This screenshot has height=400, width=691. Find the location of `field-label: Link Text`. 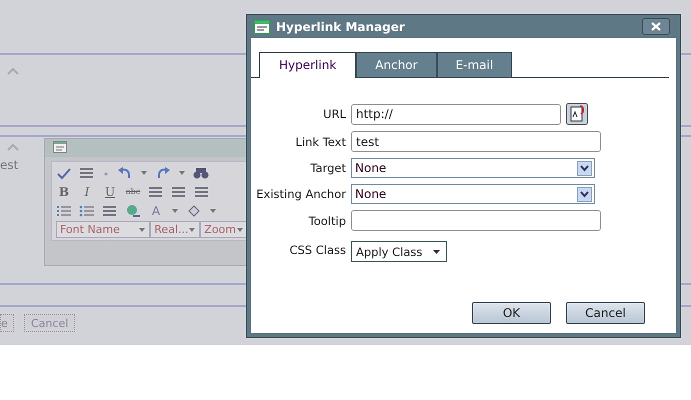

field-label: Link Text is located at coordinates (320, 141).